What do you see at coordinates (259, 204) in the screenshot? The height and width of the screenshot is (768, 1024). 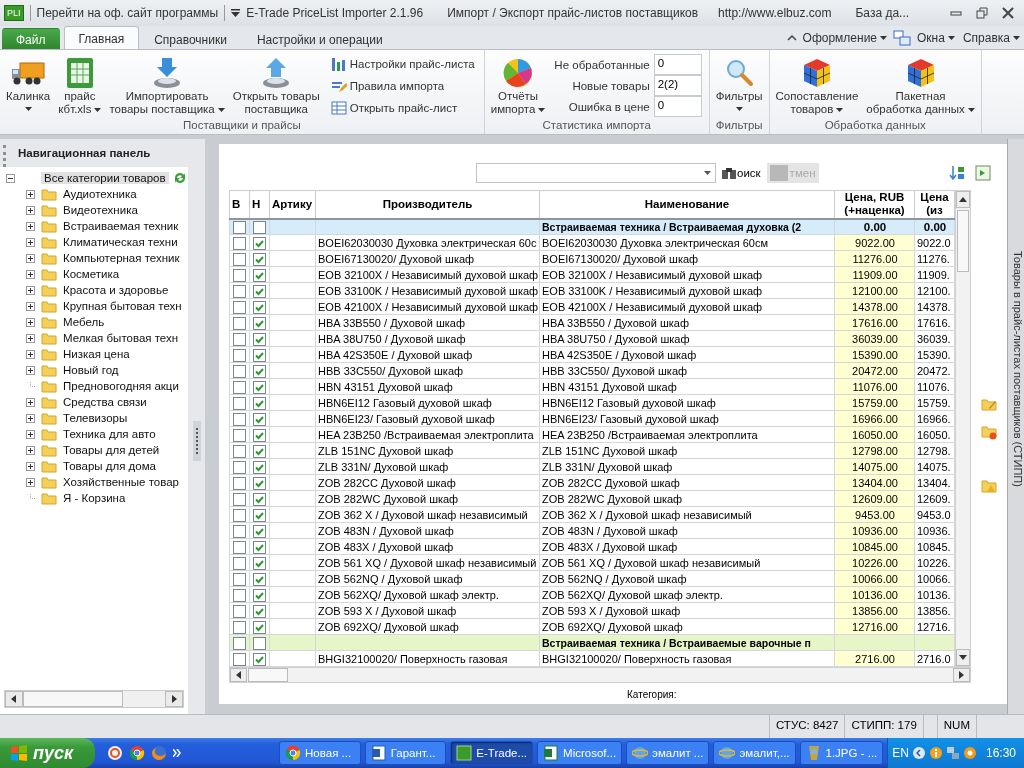 I see `column-header: Н` at bounding box center [259, 204].